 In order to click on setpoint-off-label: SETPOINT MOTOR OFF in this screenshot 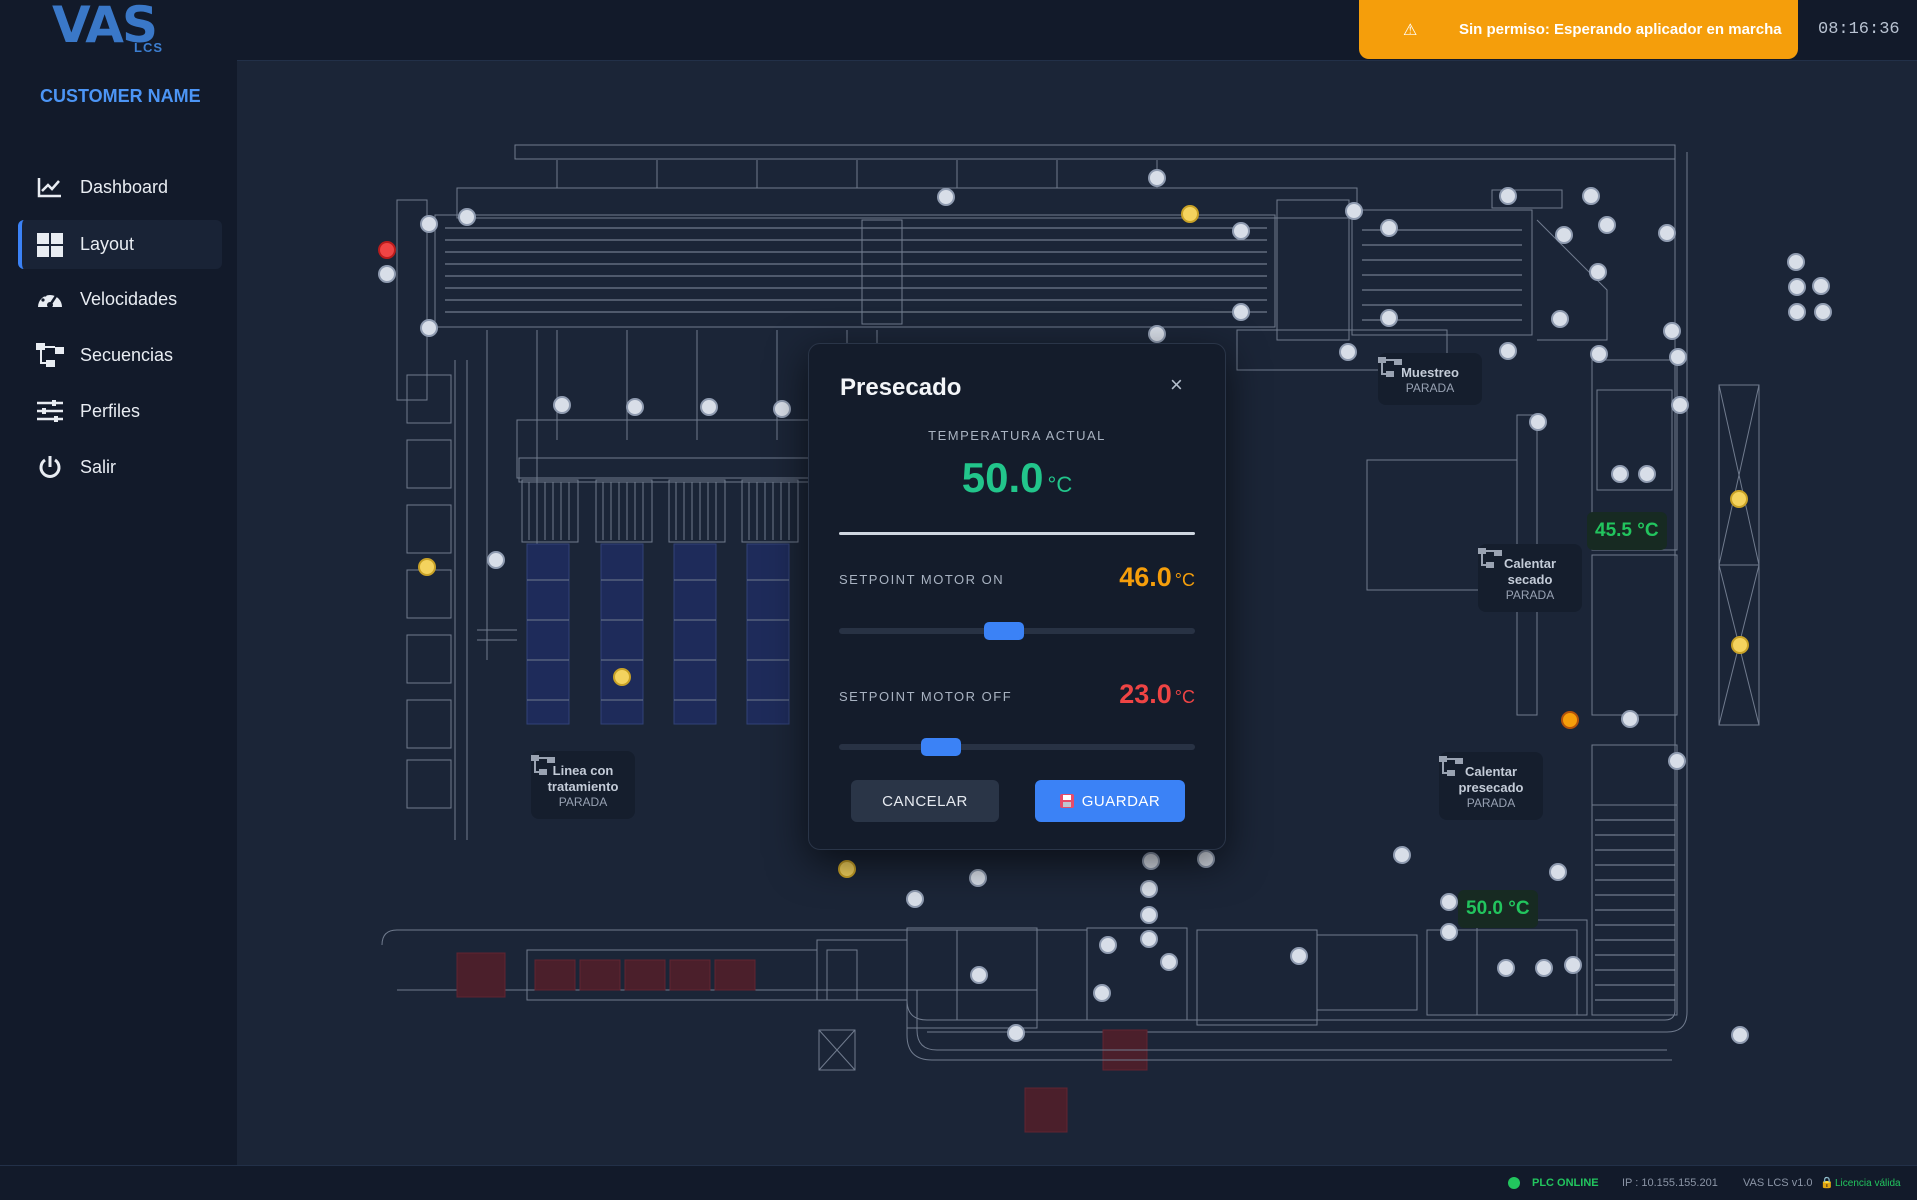, I will do `click(926, 696)`.